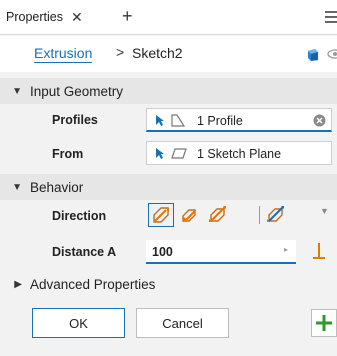  I want to click on distance-a-label: Distance A, so click(84, 252).